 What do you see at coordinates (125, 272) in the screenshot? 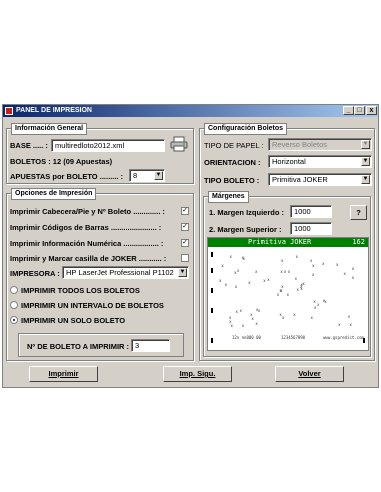
I see `printer-select: HP LaserJet Professional P1102 ▼` at bounding box center [125, 272].